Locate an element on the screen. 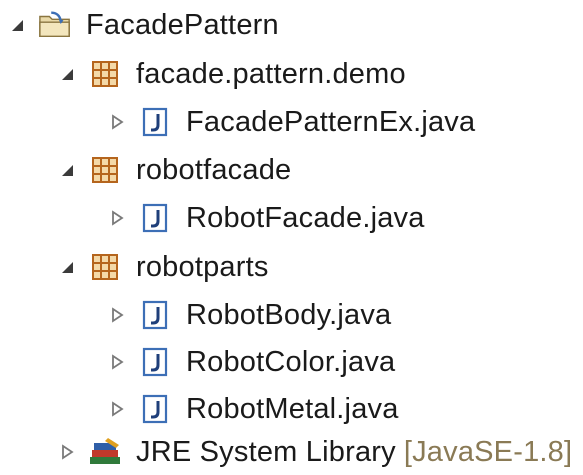 This screenshot has height=475, width=583. project-label: FacadePattern is located at coordinates (182, 24).